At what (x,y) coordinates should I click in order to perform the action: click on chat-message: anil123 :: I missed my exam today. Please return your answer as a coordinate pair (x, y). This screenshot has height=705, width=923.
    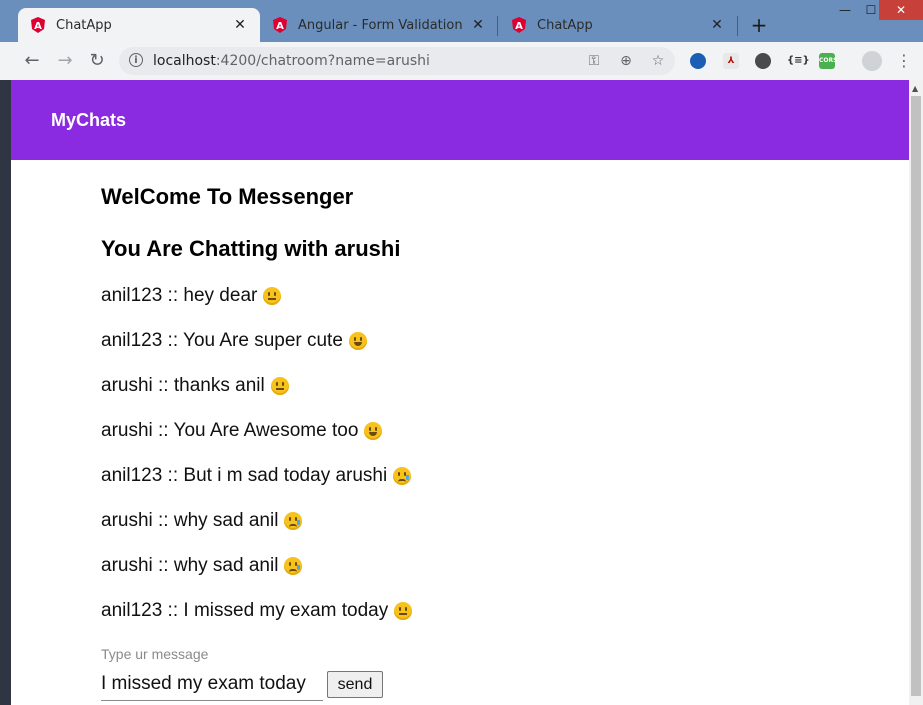
    Looking at the image, I should click on (257, 611).